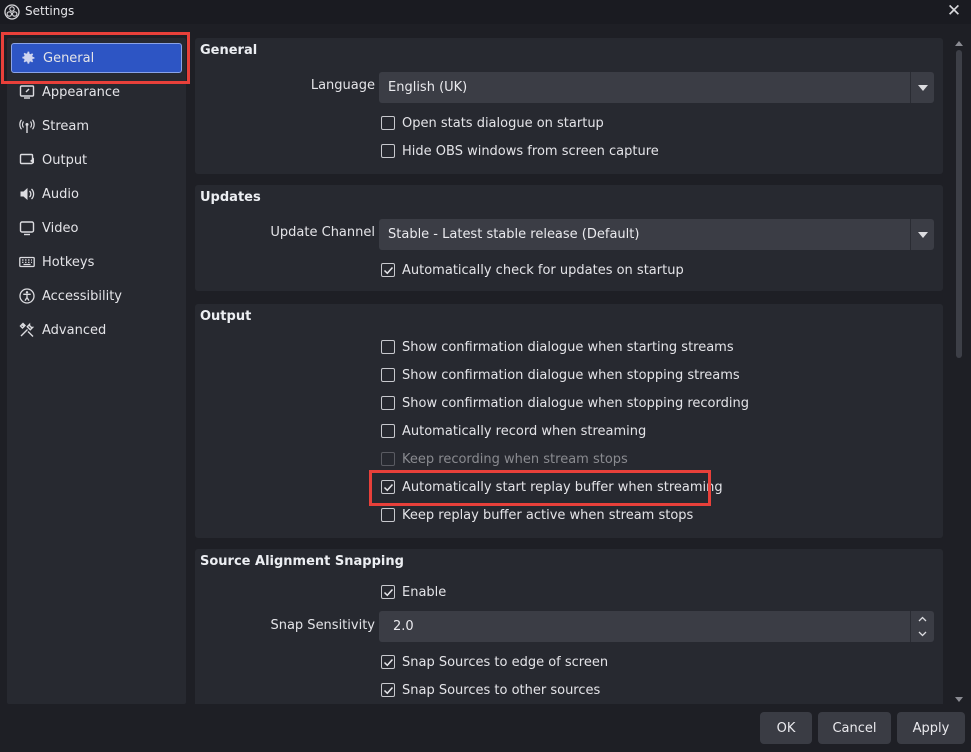 The width and height of the screenshot is (971, 752). I want to click on scroll-thumb, so click(959, 204).